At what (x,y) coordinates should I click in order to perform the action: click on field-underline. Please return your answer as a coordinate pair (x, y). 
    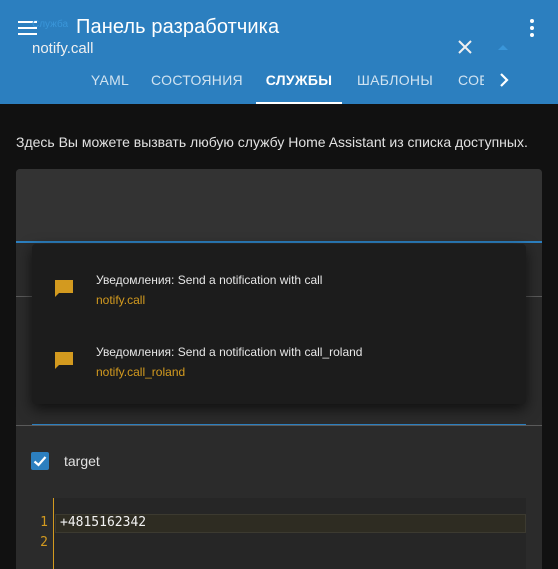
    Looking at the image, I should click on (279, 424).